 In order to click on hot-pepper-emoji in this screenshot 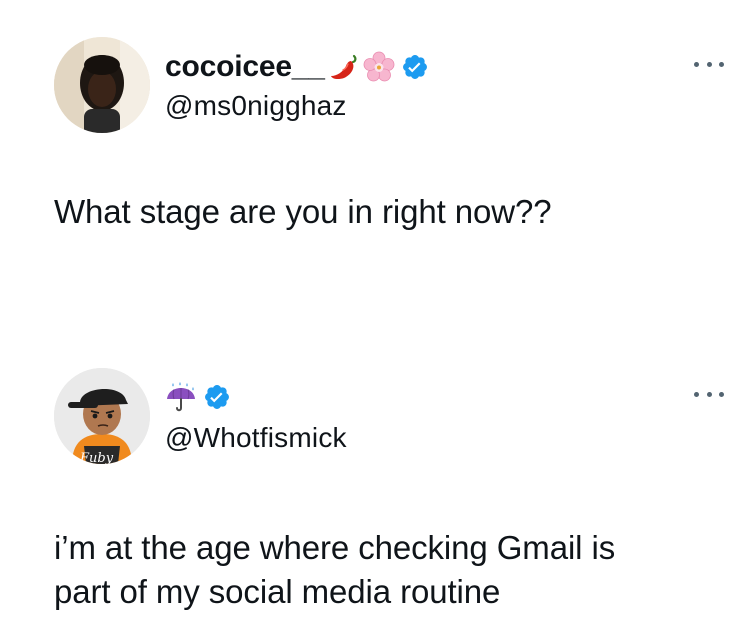, I will do `click(344, 67)`.